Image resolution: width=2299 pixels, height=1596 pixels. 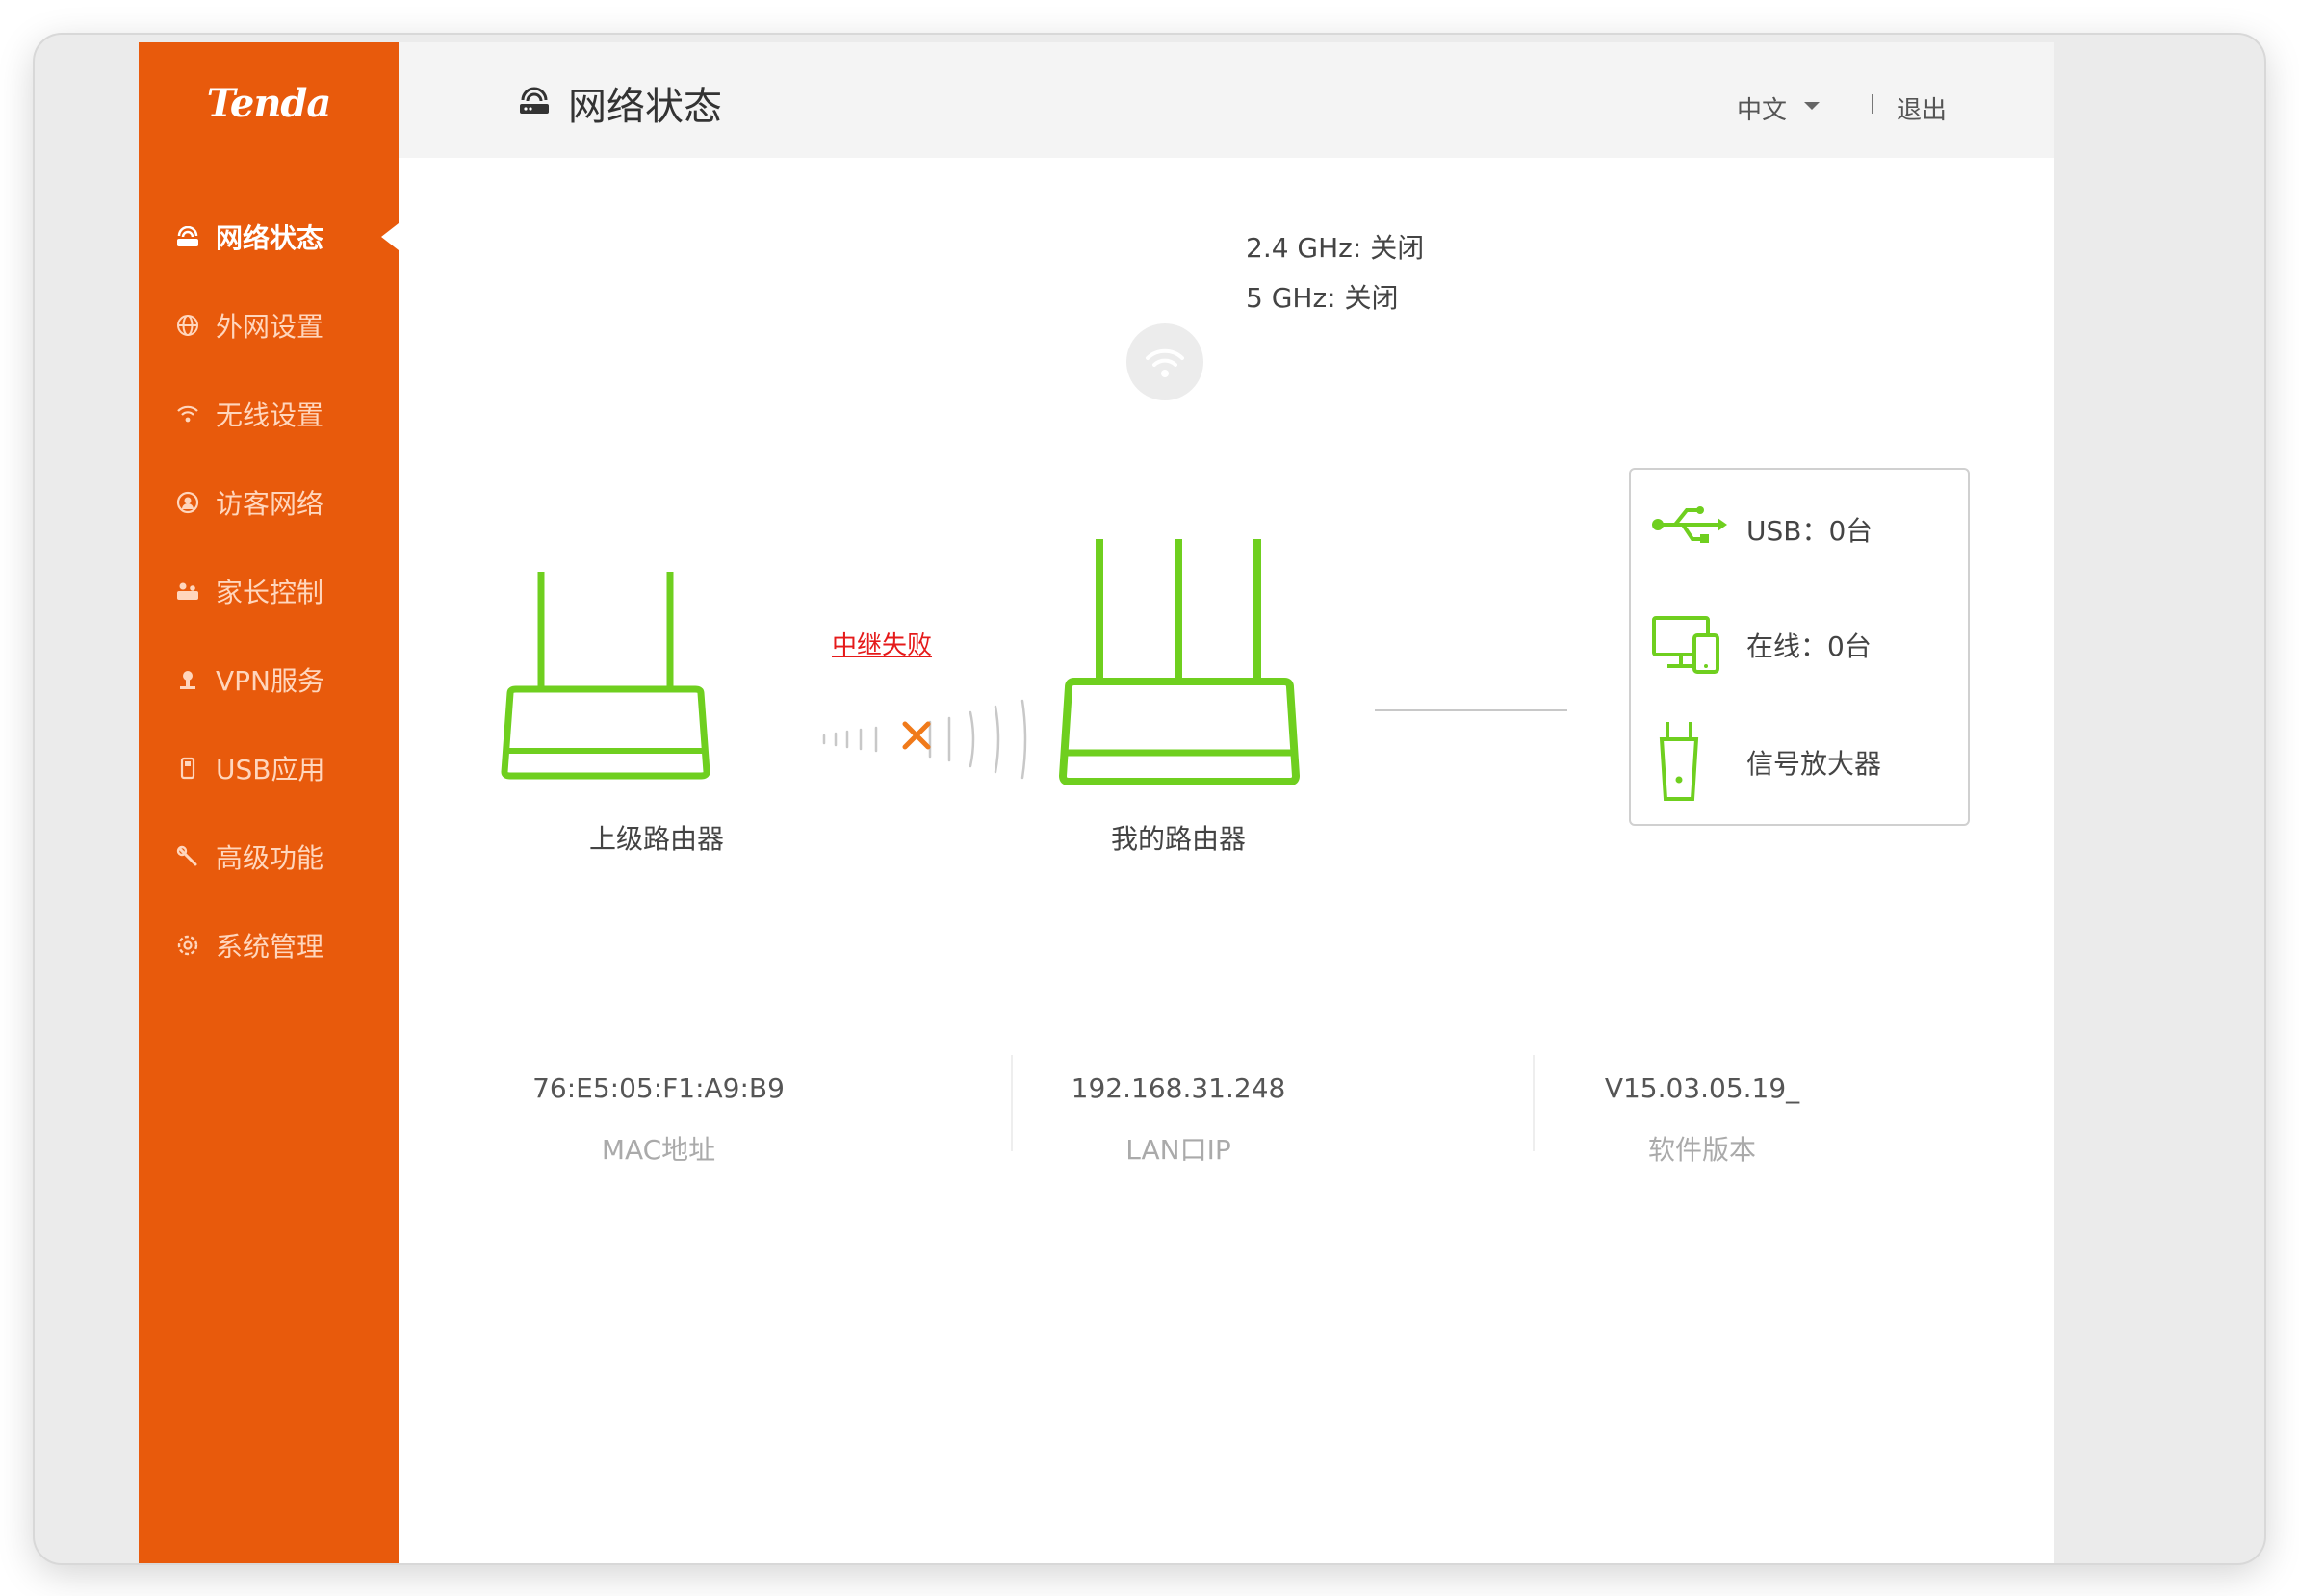 What do you see at coordinates (187, 503) in the screenshot?
I see `guest-icon` at bounding box center [187, 503].